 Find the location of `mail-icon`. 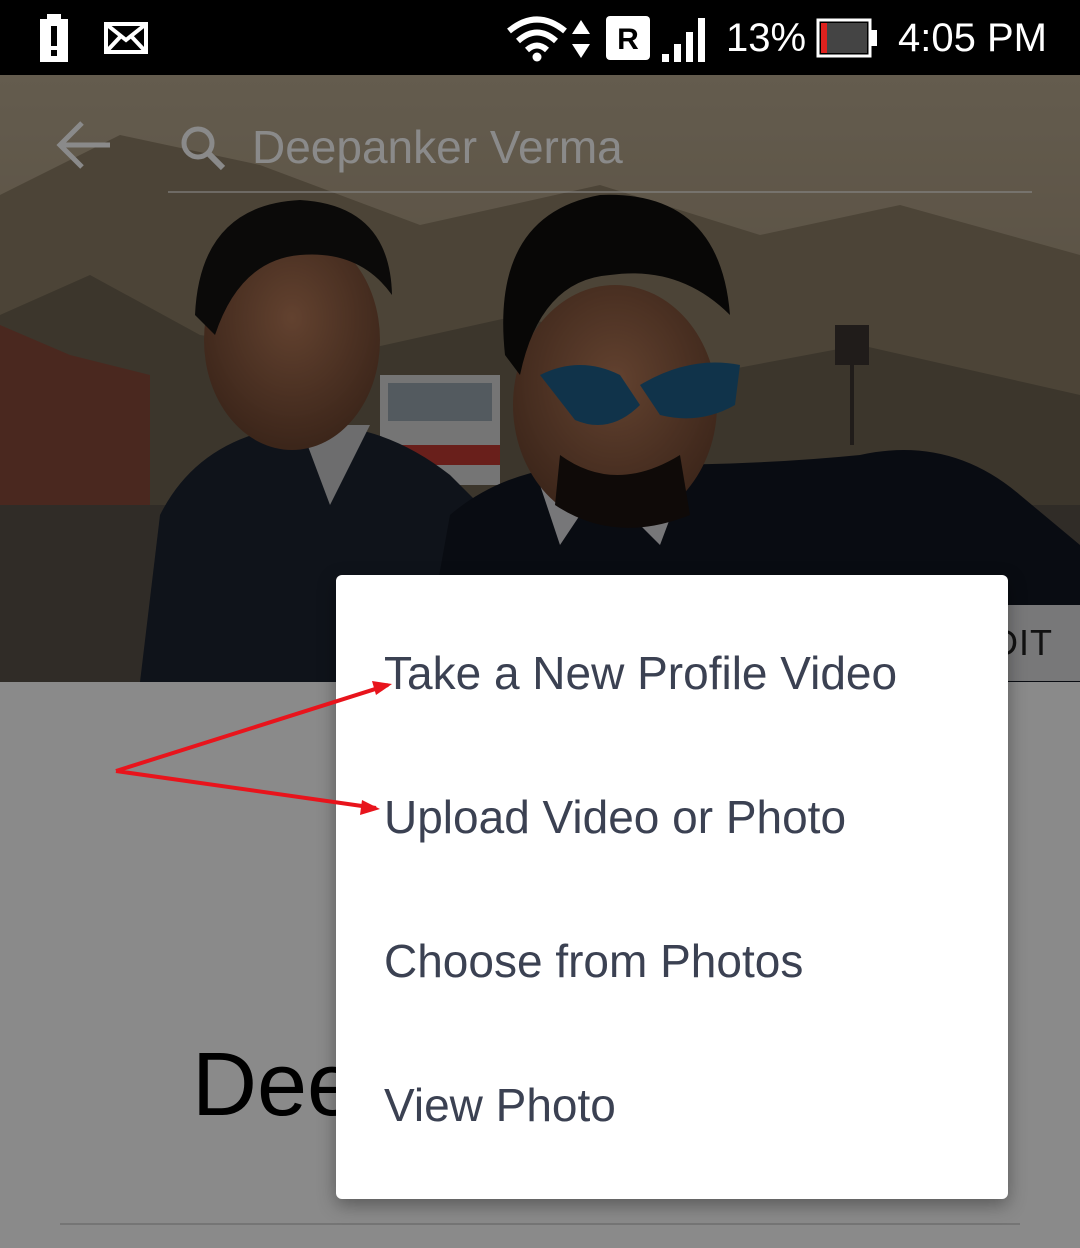

mail-icon is located at coordinates (126, 38).